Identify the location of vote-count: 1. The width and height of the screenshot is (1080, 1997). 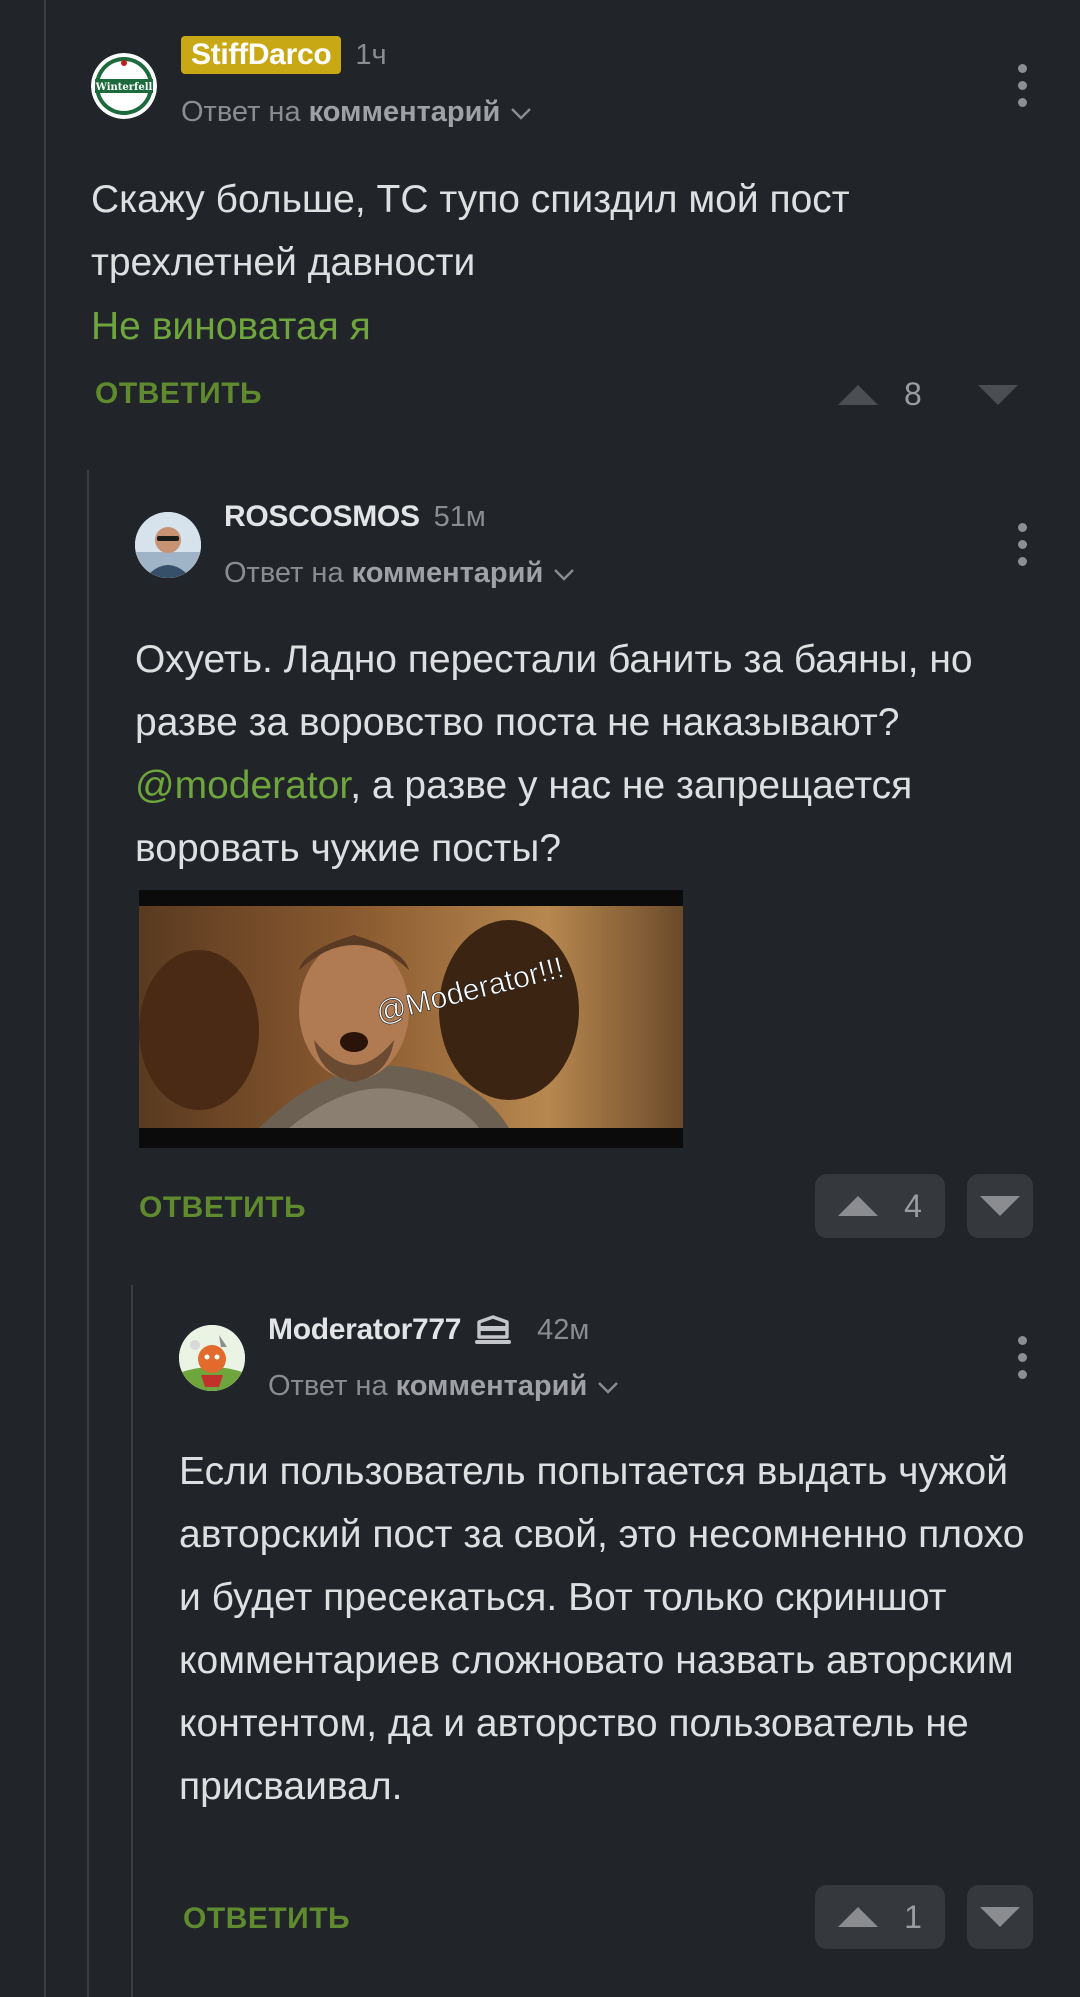
(913, 1916).